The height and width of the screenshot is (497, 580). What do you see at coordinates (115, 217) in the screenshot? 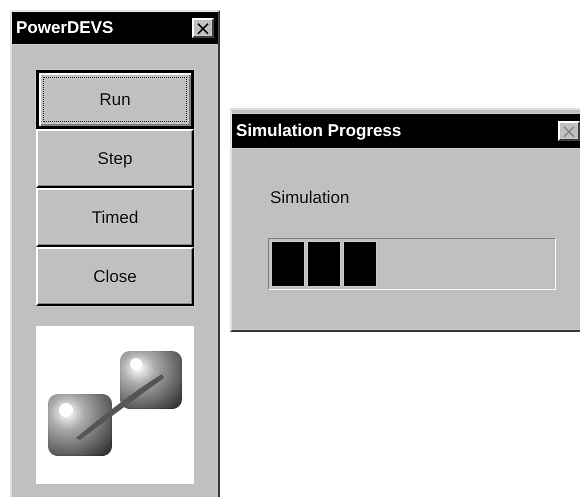
I see `command-button: Timed` at bounding box center [115, 217].